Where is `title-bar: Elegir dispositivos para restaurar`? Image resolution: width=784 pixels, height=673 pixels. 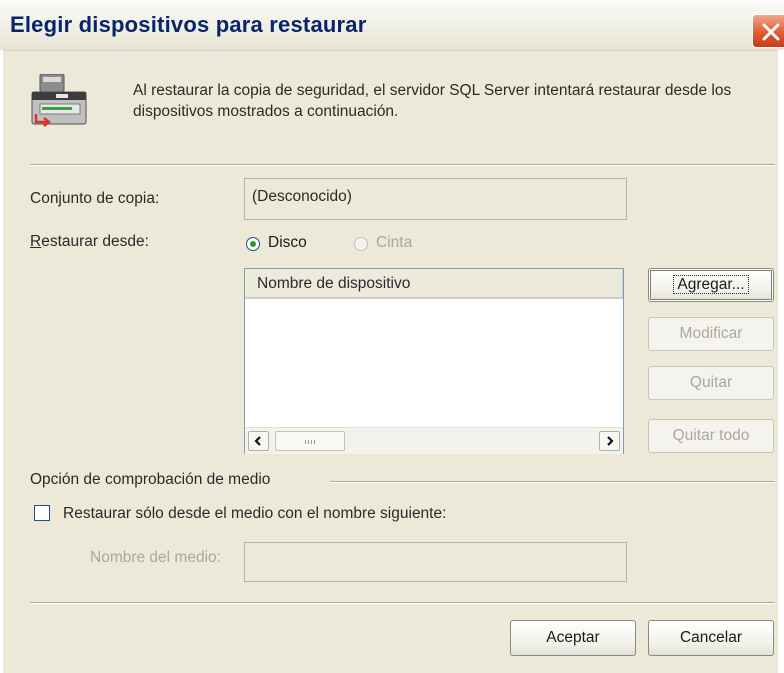 title-bar: Elegir dispositivos para restaurar is located at coordinates (392, 25).